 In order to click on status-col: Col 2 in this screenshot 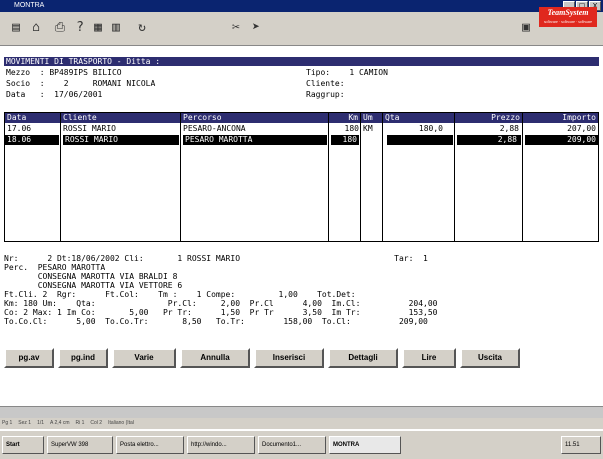, I will do `click(96, 423)`.